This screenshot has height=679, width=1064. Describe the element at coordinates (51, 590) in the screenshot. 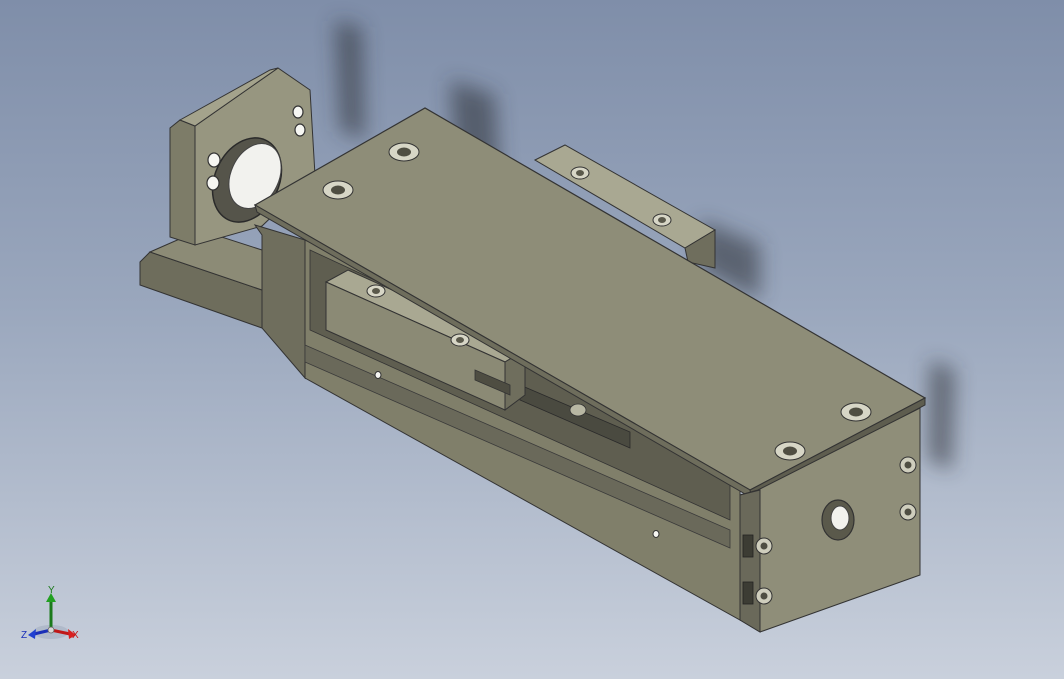

I see `y-axis-label: Y` at that location.